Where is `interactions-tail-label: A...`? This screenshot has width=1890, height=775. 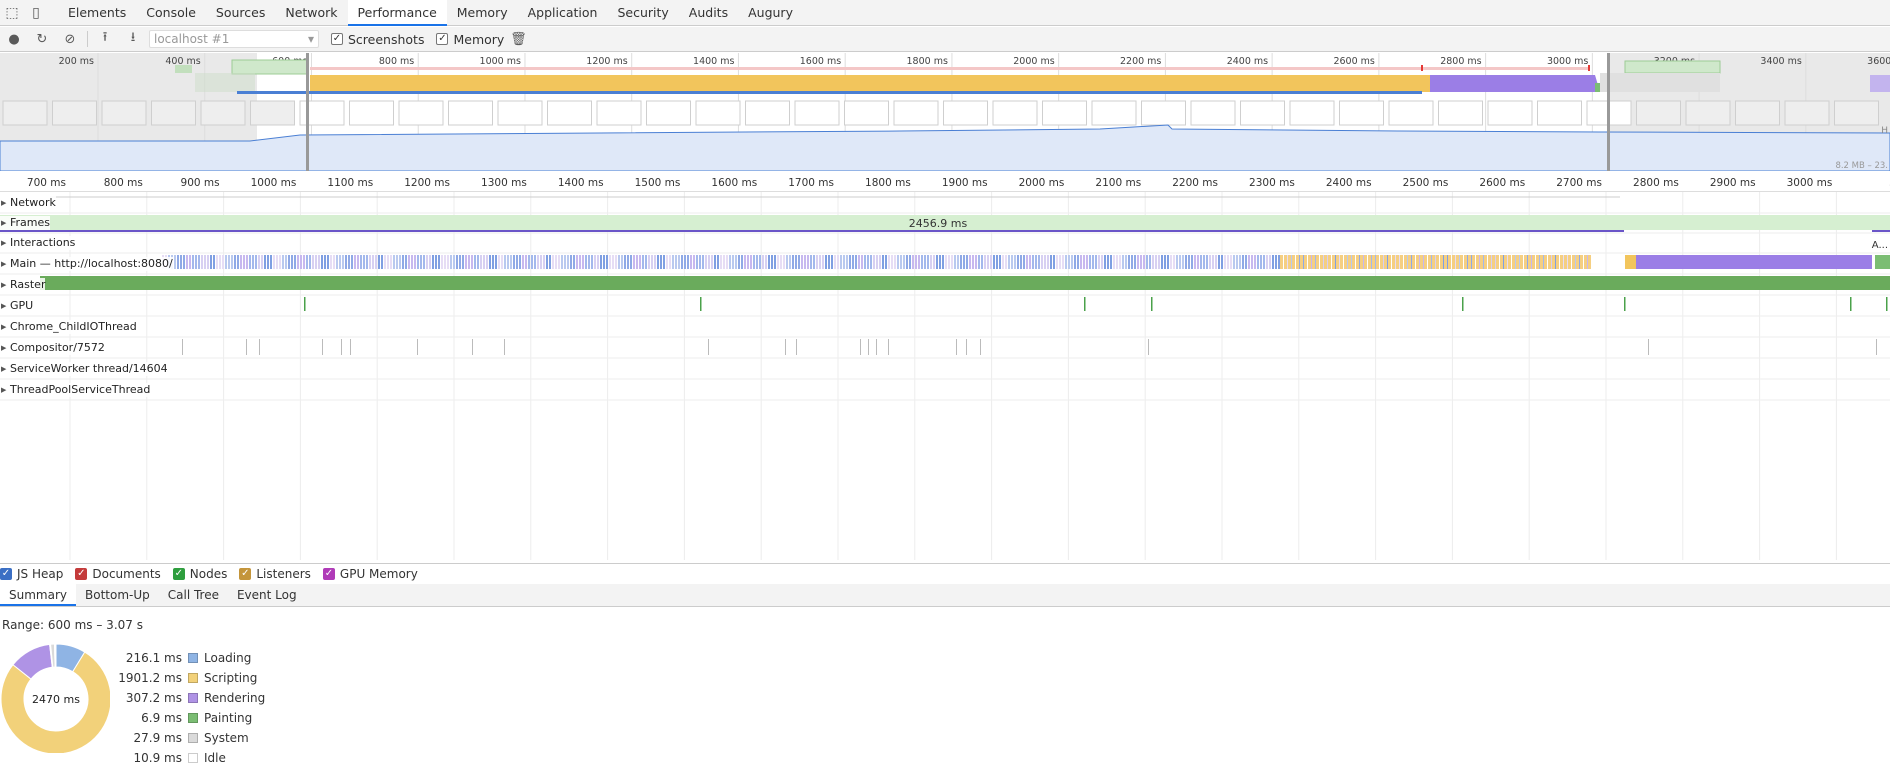 interactions-tail-label: A... is located at coordinates (1880, 245).